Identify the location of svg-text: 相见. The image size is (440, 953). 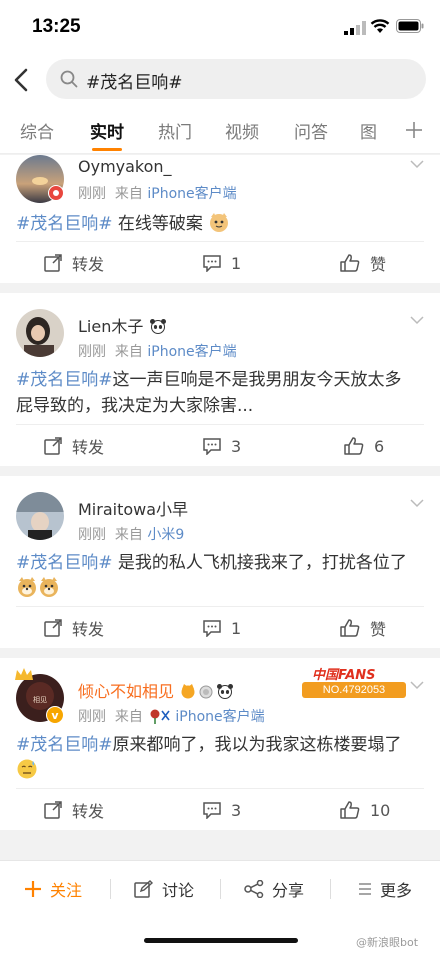
(40, 699).